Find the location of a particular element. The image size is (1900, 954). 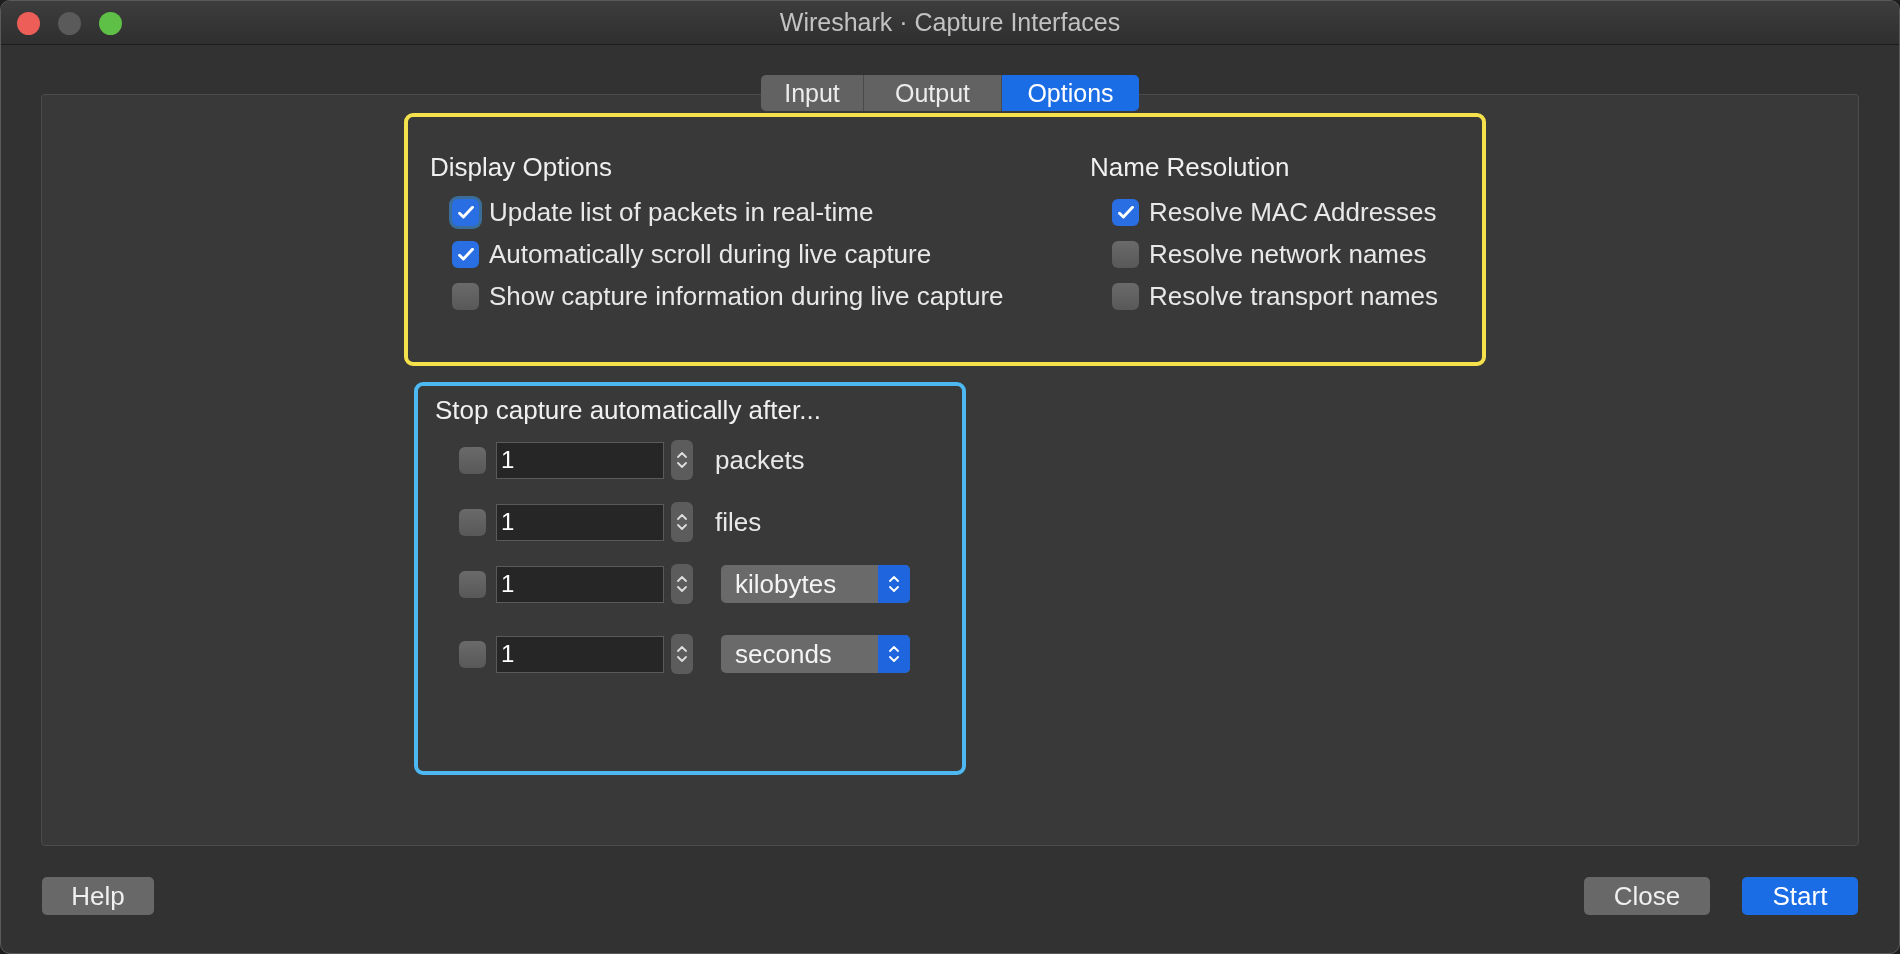

checkbox-label: Resolve MAC Addresses is located at coordinates (1293, 212).